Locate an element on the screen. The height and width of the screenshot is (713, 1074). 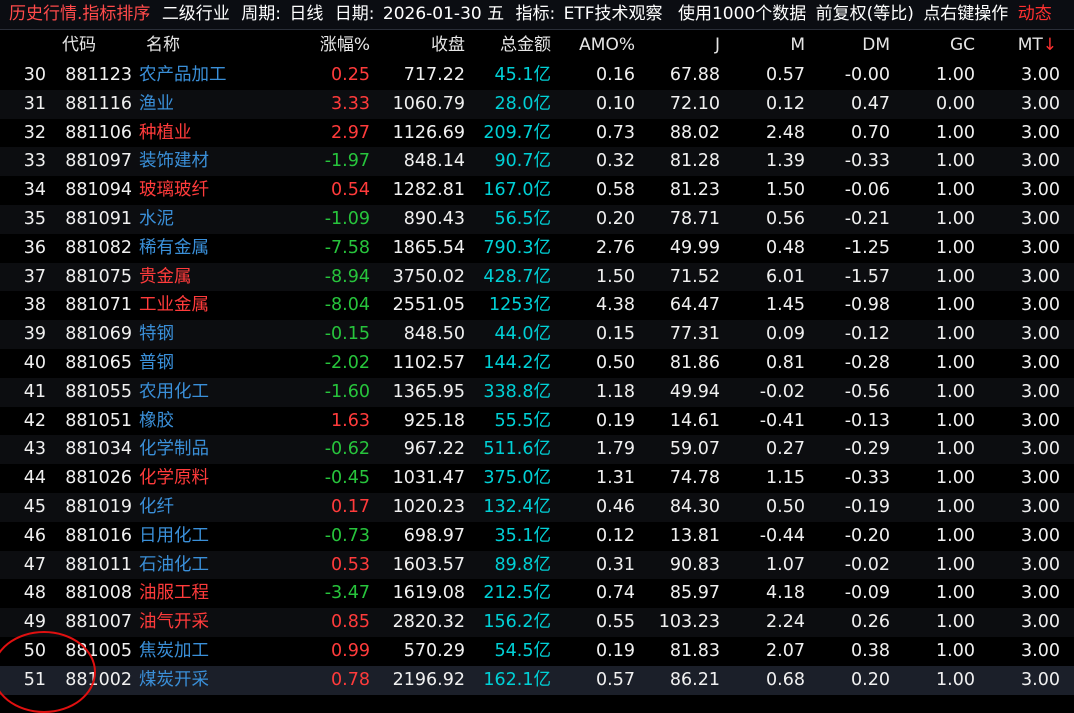
stock-code: 881011 is located at coordinates (92, 565).